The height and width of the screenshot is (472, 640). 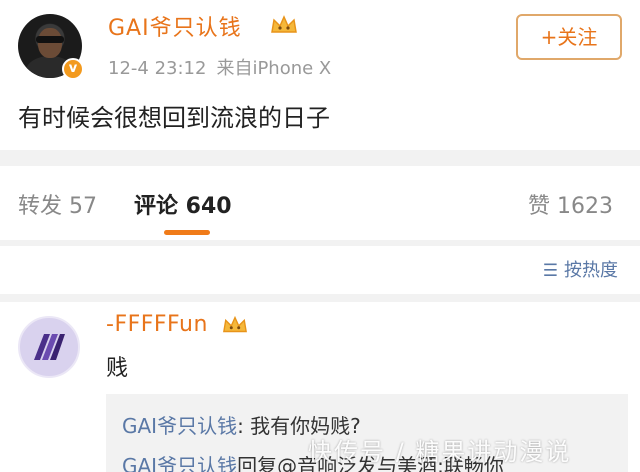 What do you see at coordinates (320, 270) in the screenshot?
I see `sort-bar: ☰ 按热度` at bounding box center [320, 270].